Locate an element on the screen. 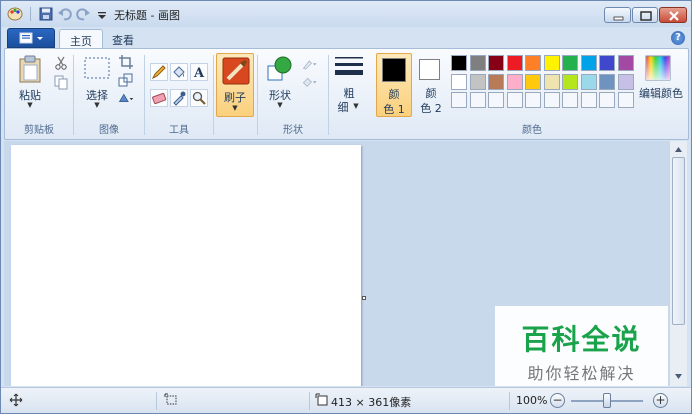  image-size-text: 413 × 361像素 is located at coordinates (371, 402).